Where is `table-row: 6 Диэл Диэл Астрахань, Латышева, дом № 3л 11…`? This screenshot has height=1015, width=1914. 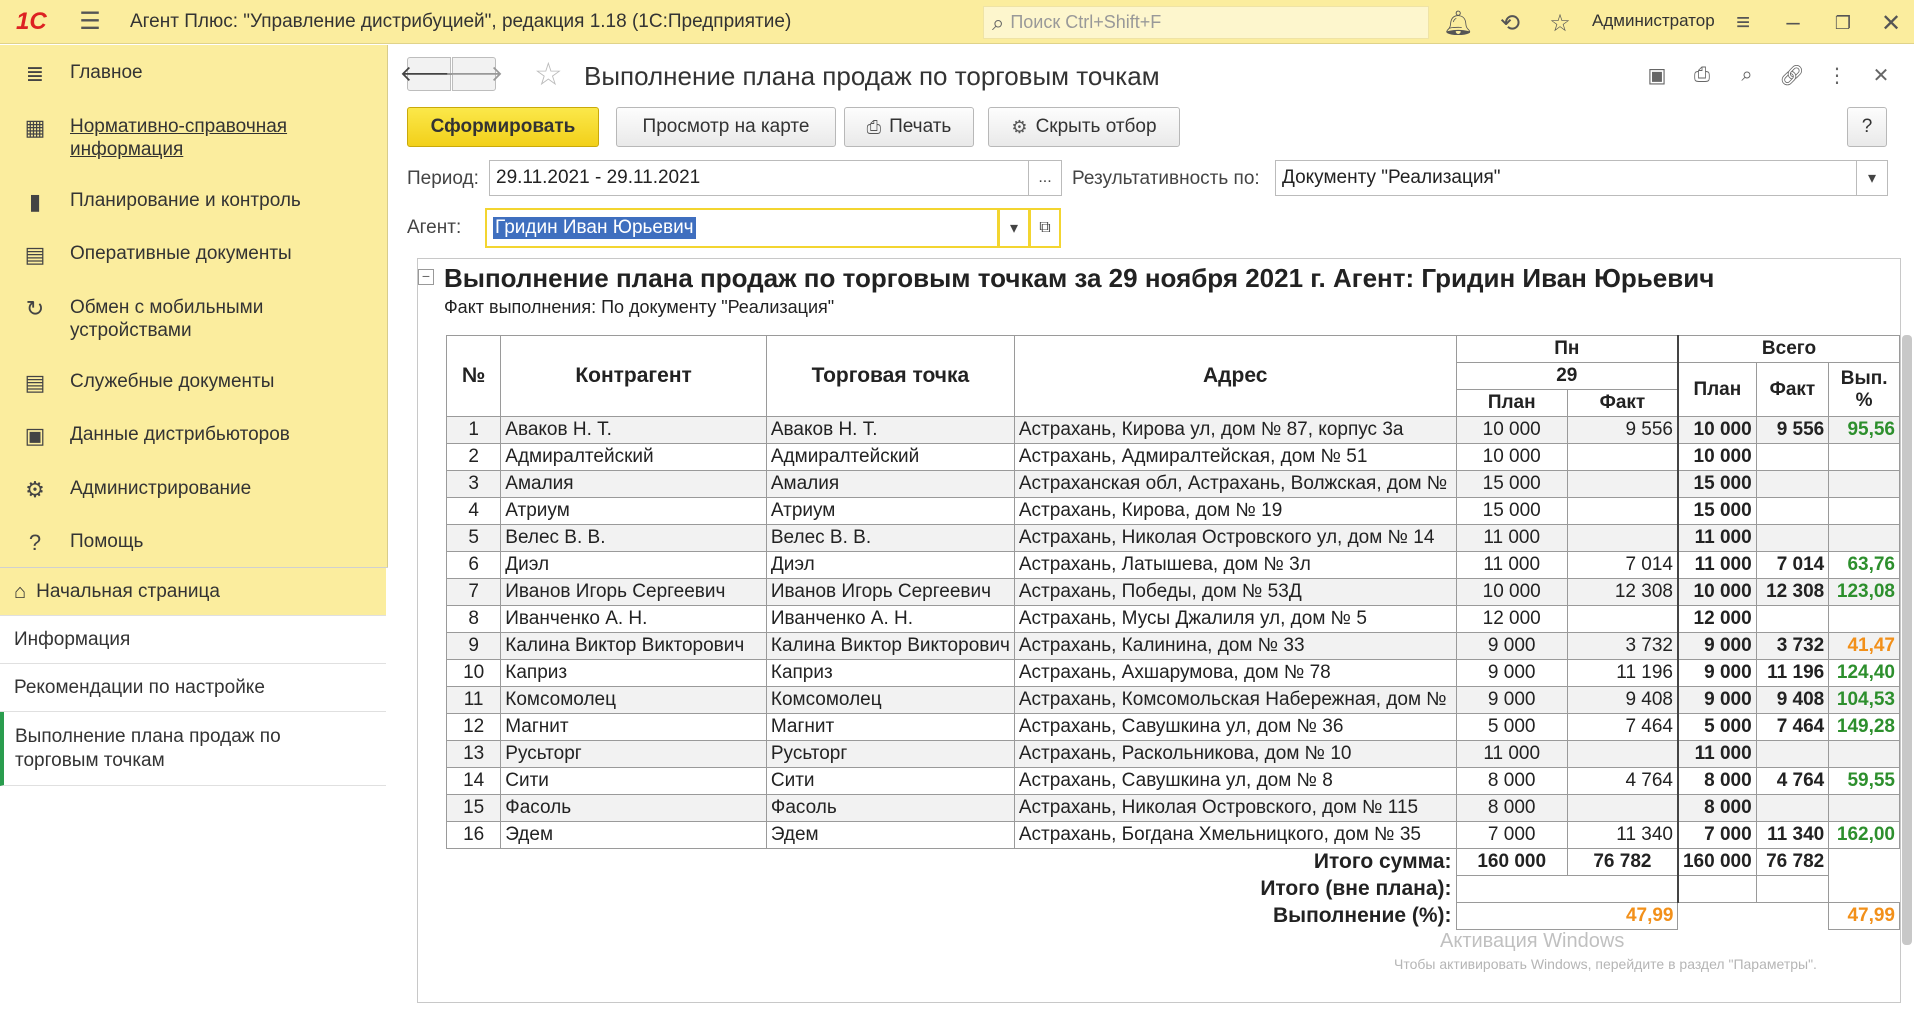 table-row: 6 Диэл Диэл Астрахань, Латышева, дом № 3л 11… is located at coordinates (1172, 565).